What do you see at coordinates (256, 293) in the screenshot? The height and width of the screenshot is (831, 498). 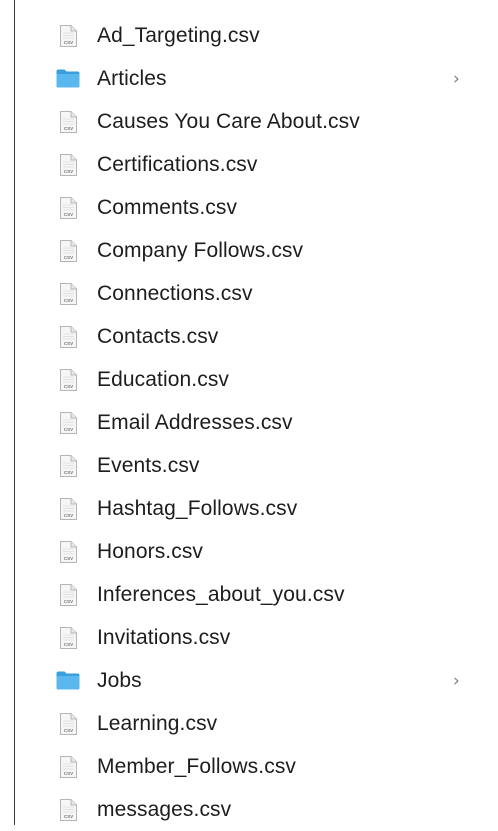 I see `file-row: CSV Connections.csv` at bounding box center [256, 293].